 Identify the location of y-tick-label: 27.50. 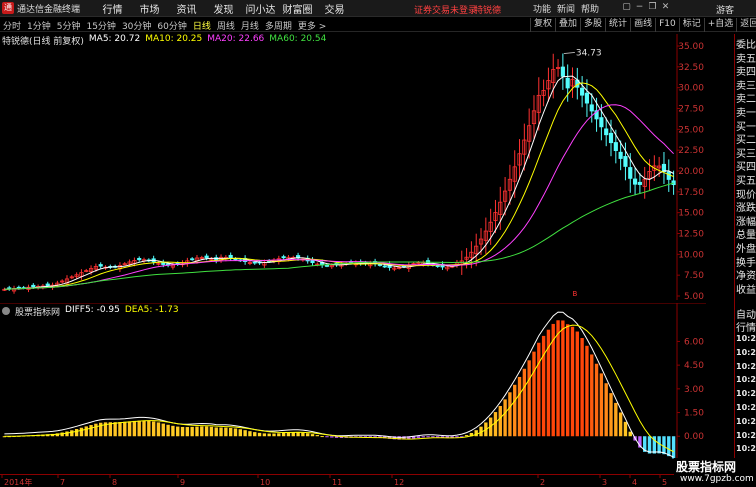
(691, 110).